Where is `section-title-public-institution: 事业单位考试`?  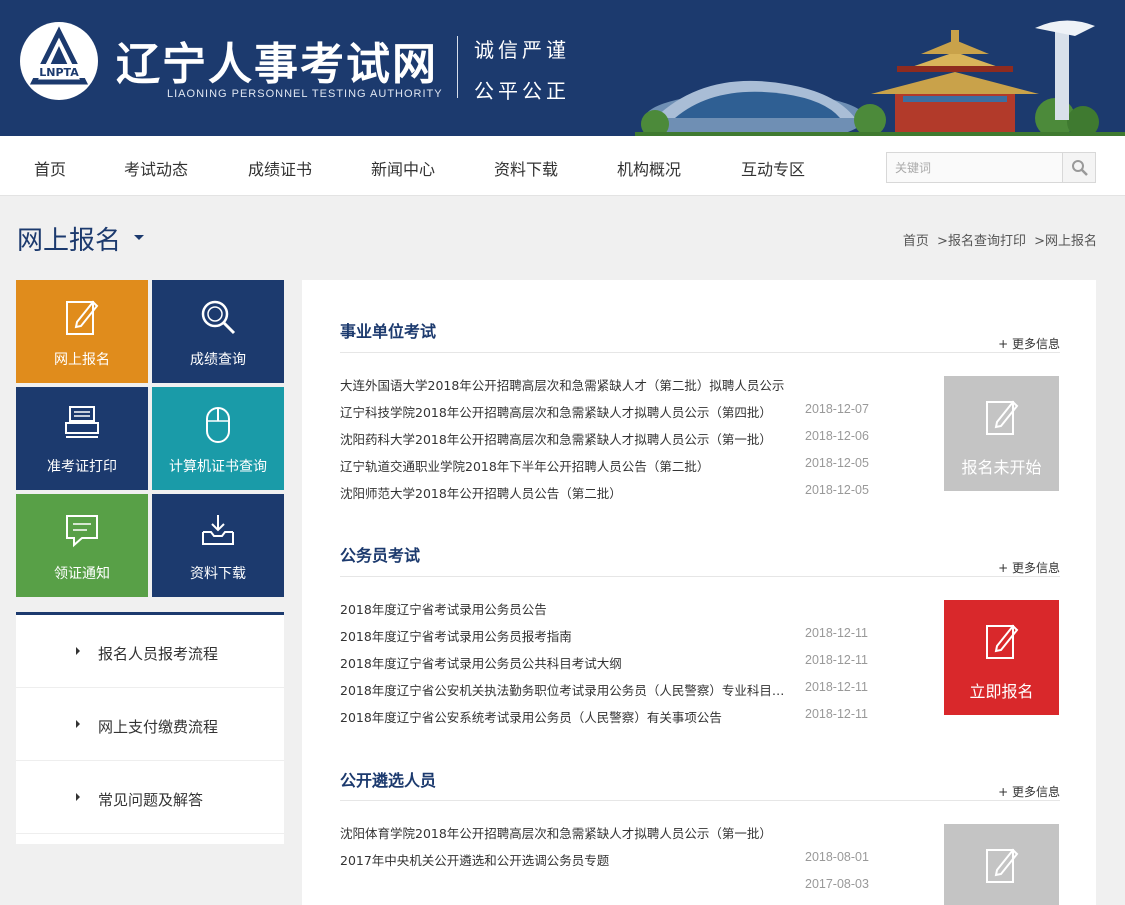
section-title-public-institution: 事业单位考试 is located at coordinates (388, 331).